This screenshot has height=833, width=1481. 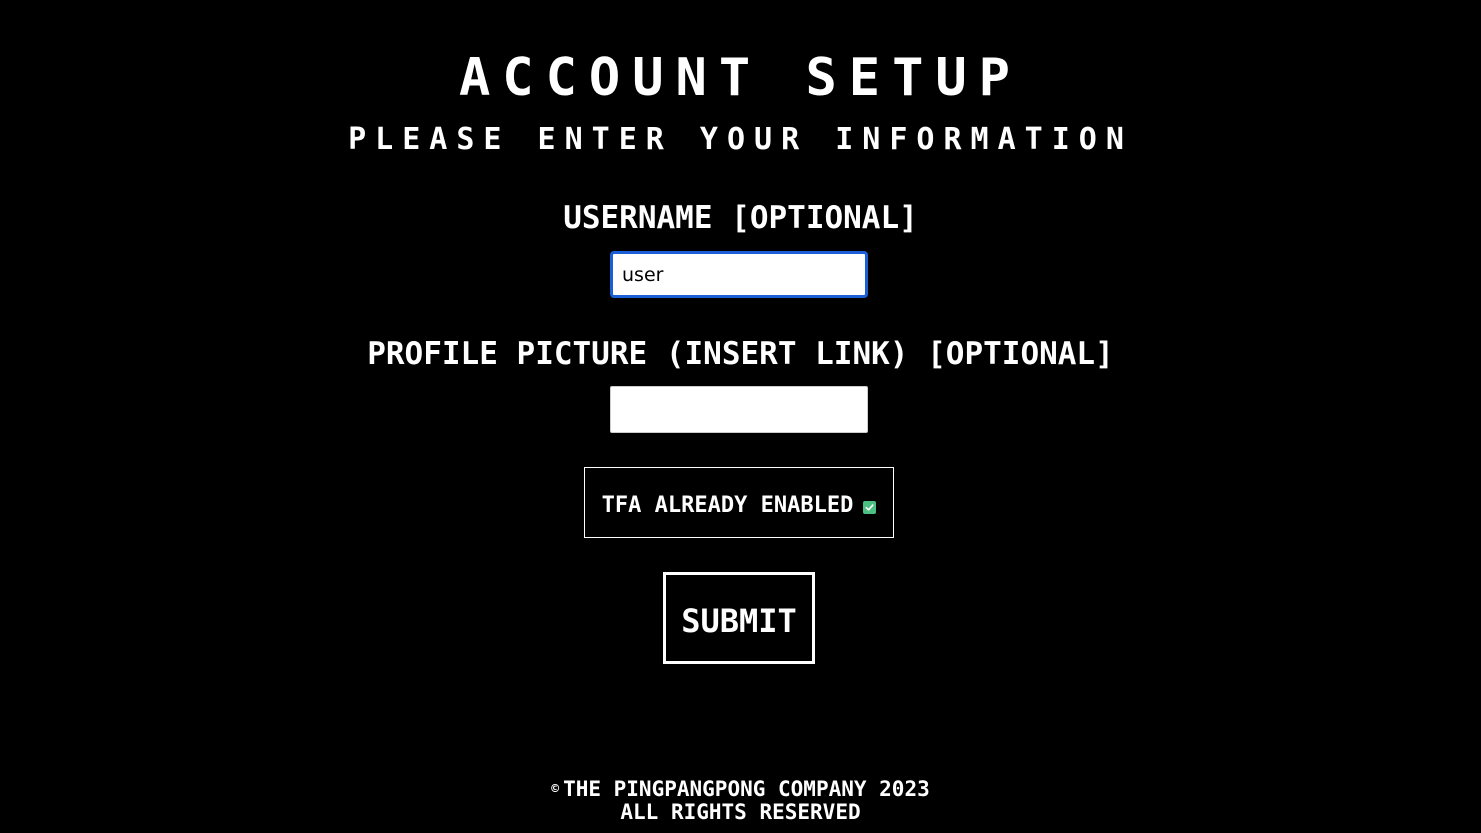 What do you see at coordinates (740, 139) in the screenshot?
I see `page-subtitle: PLEASE ENTER YOUR INFORMATION` at bounding box center [740, 139].